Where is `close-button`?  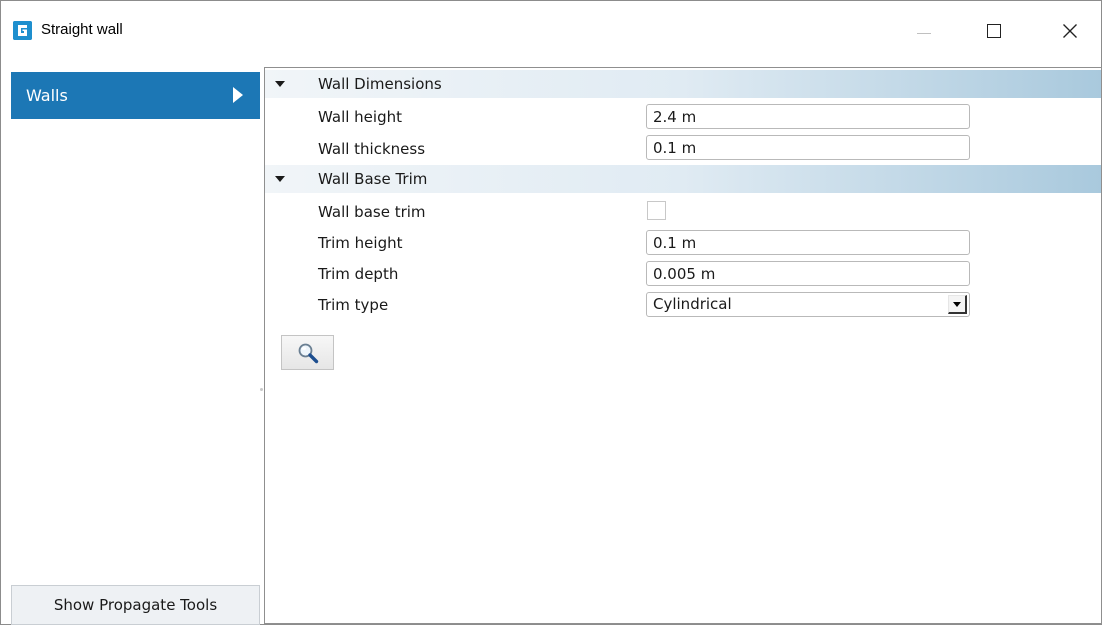 close-button is located at coordinates (1070, 31).